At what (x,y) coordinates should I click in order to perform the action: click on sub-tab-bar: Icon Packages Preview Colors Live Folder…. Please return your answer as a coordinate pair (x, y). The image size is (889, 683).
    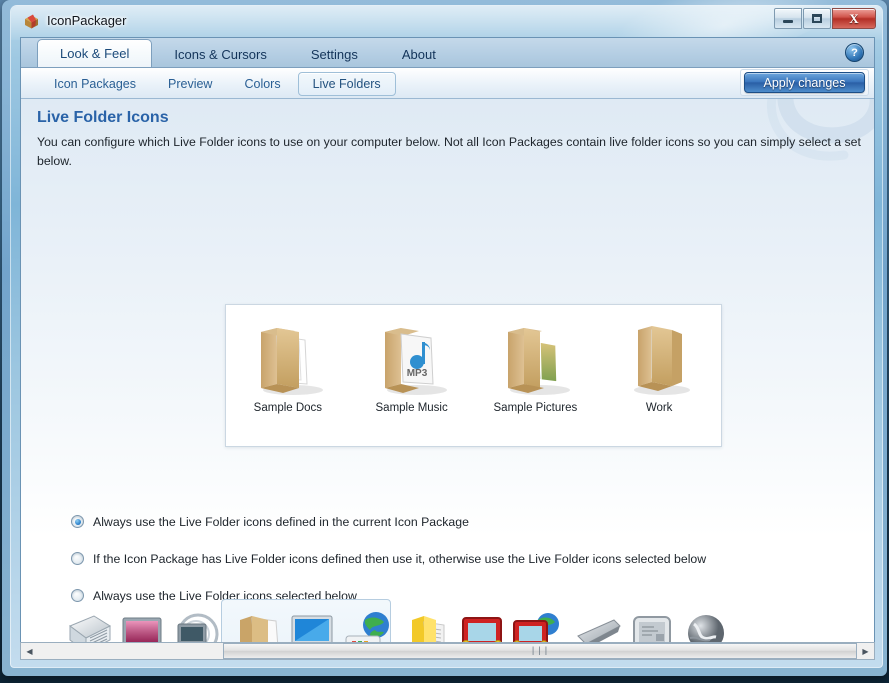
    Looking at the image, I should click on (447, 83).